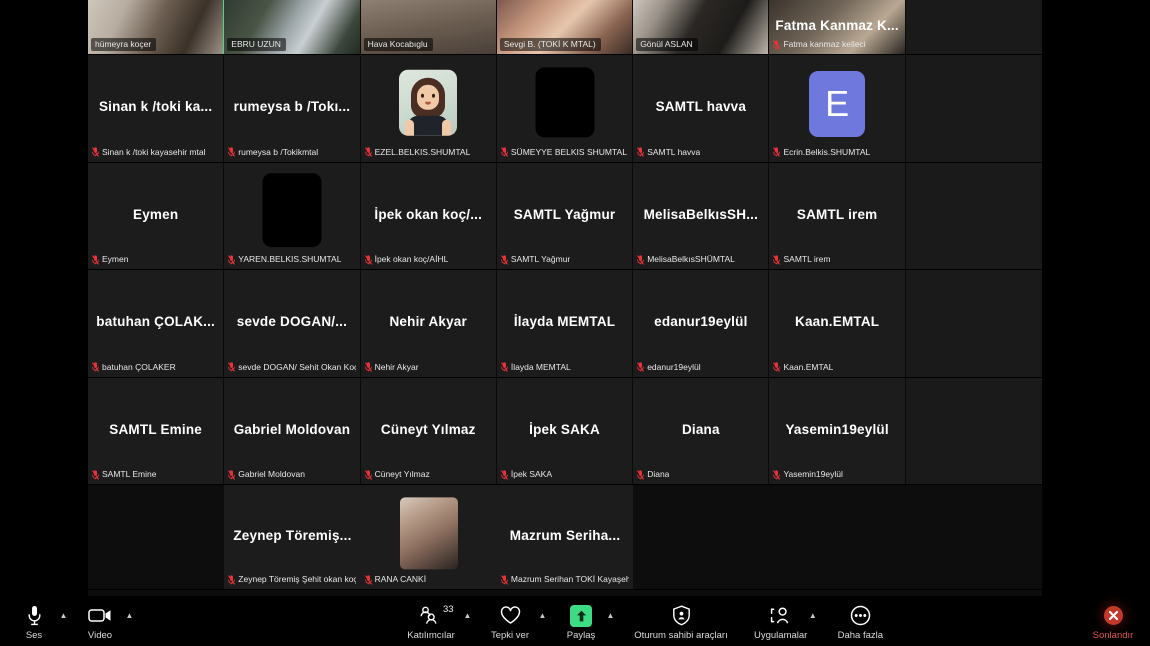 The width and height of the screenshot is (1150, 646). I want to click on host-tools-button: Oturum sahibi araçları, so click(681, 621).